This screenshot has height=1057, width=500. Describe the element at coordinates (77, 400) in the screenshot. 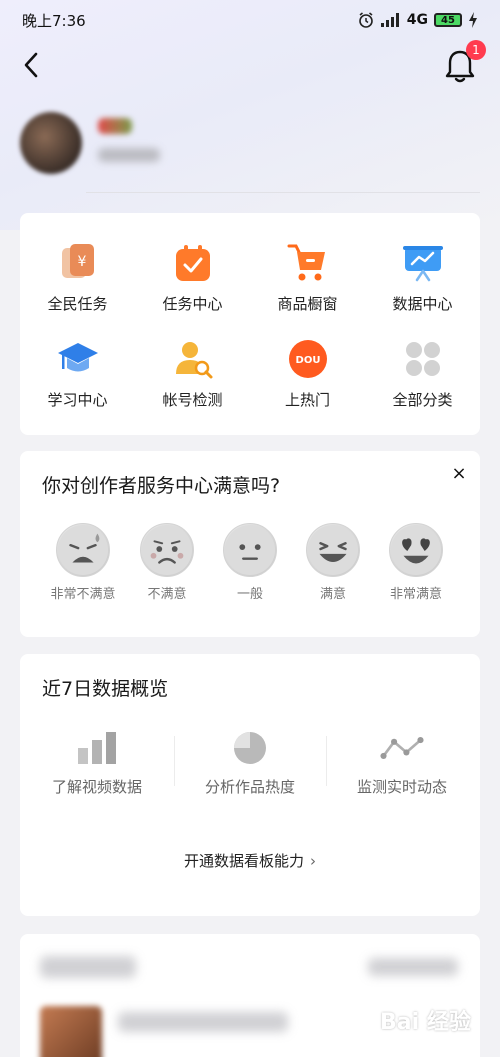

I see `tool-label: 学习中心` at that location.